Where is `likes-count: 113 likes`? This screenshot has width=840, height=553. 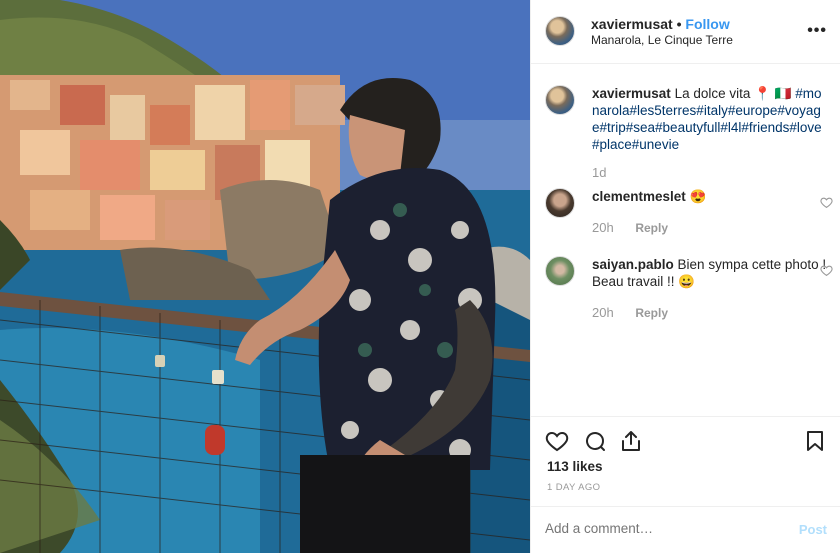 likes-count: 113 likes is located at coordinates (575, 466).